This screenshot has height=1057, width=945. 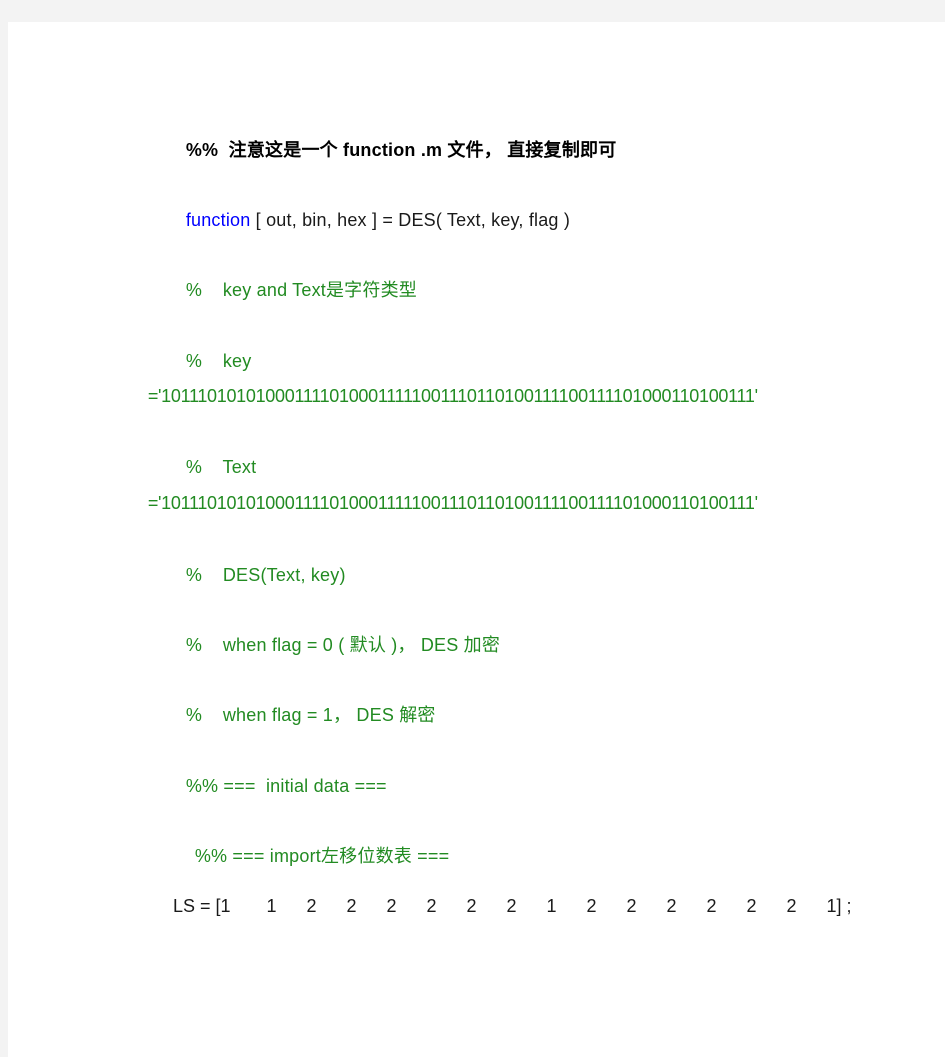 What do you see at coordinates (218, 220) in the screenshot?
I see `function-keyword: function` at bounding box center [218, 220].